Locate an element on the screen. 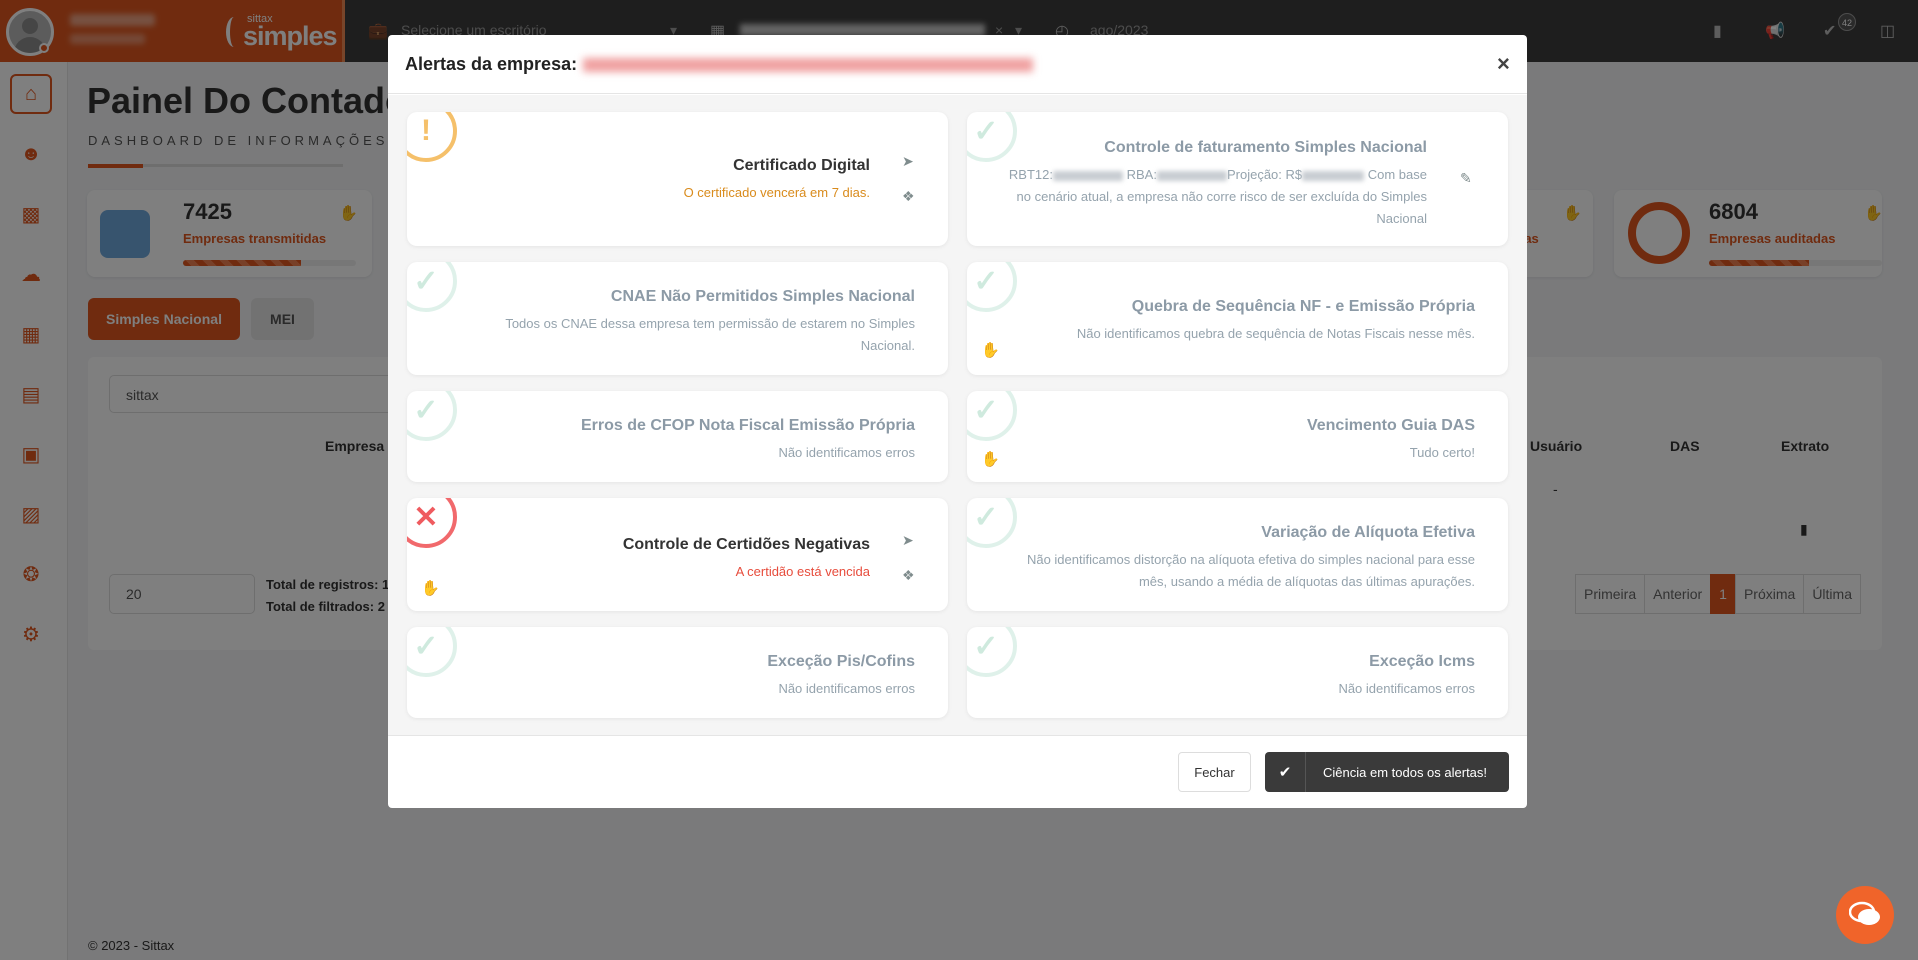 This screenshot has width=1918, height=960. close-icon: × is located at coordinates (1503, 64).